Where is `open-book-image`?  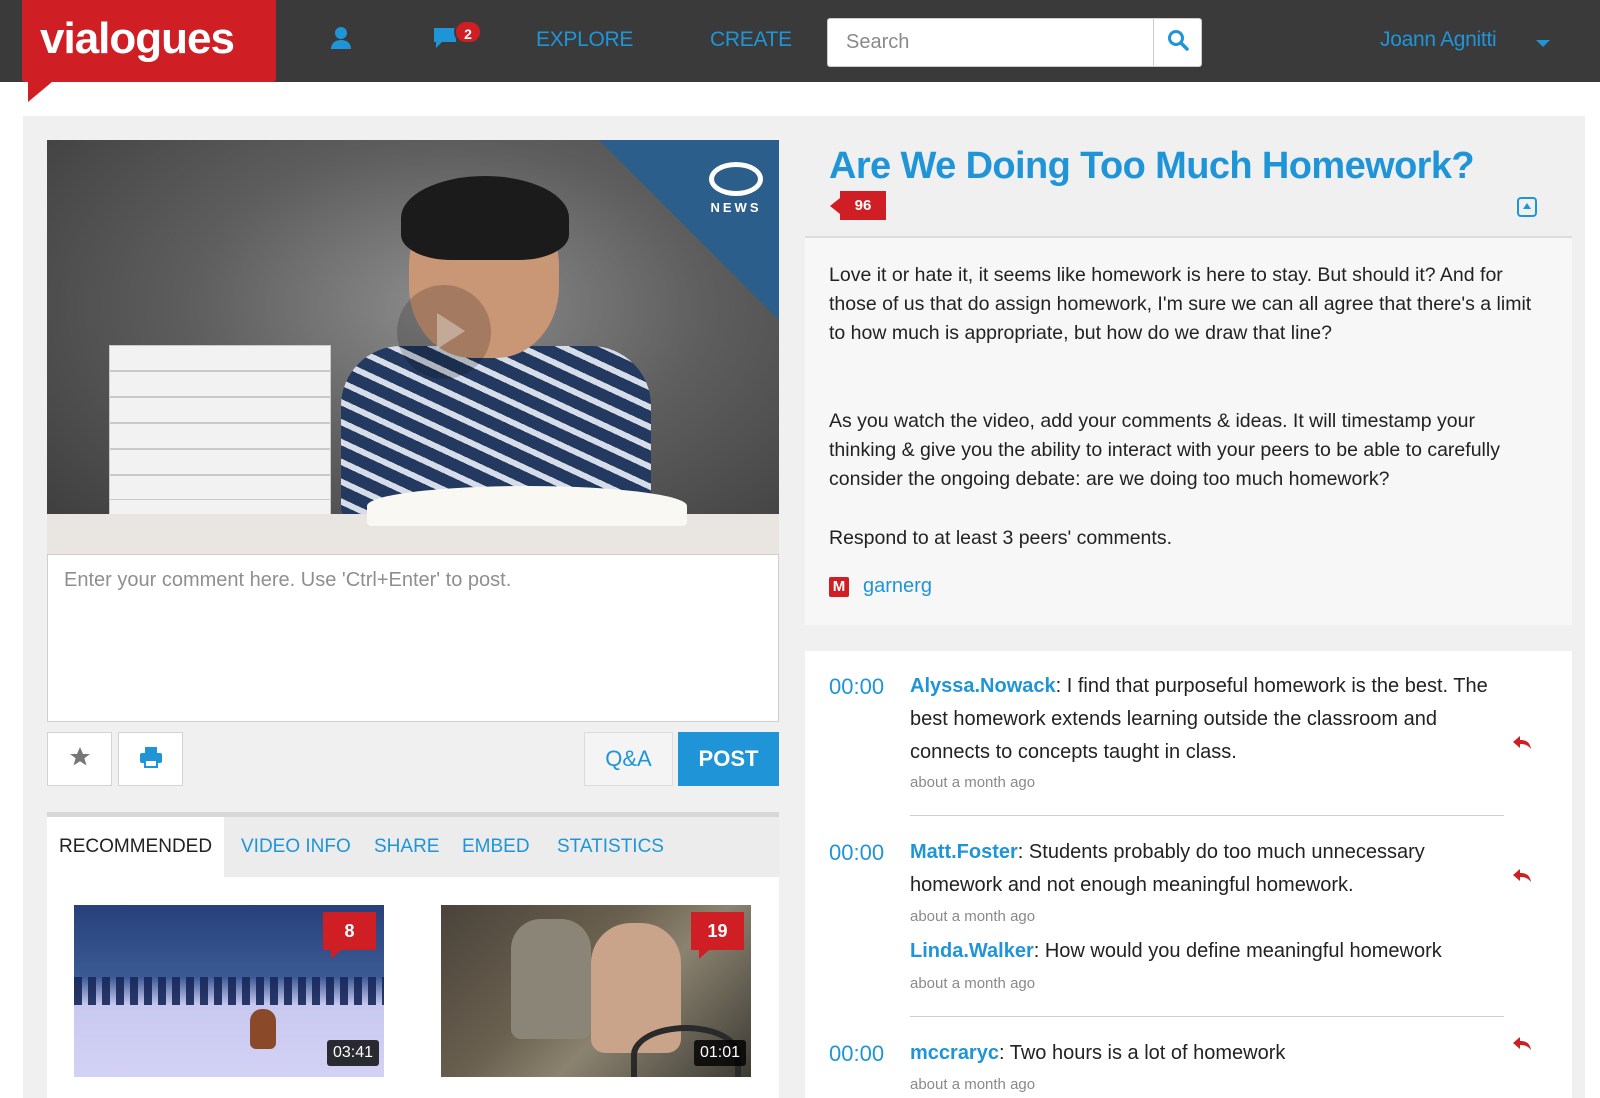 open-book-image is located at coordinates (527, 506).